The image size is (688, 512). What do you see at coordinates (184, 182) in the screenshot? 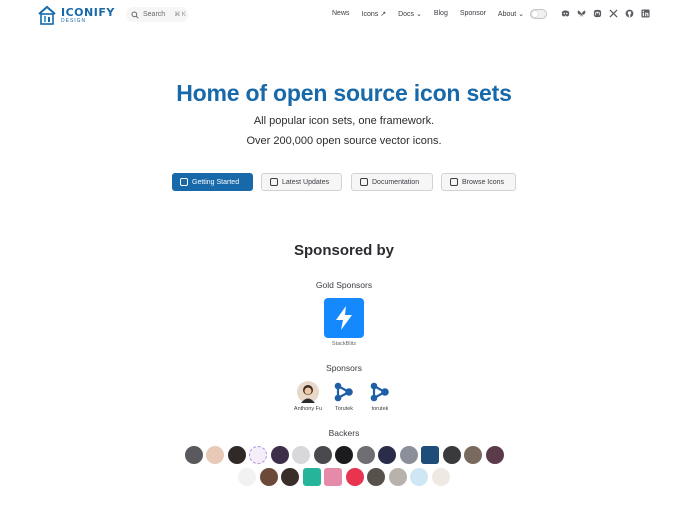
I see `play-icon` at bounding box center [184, 182].